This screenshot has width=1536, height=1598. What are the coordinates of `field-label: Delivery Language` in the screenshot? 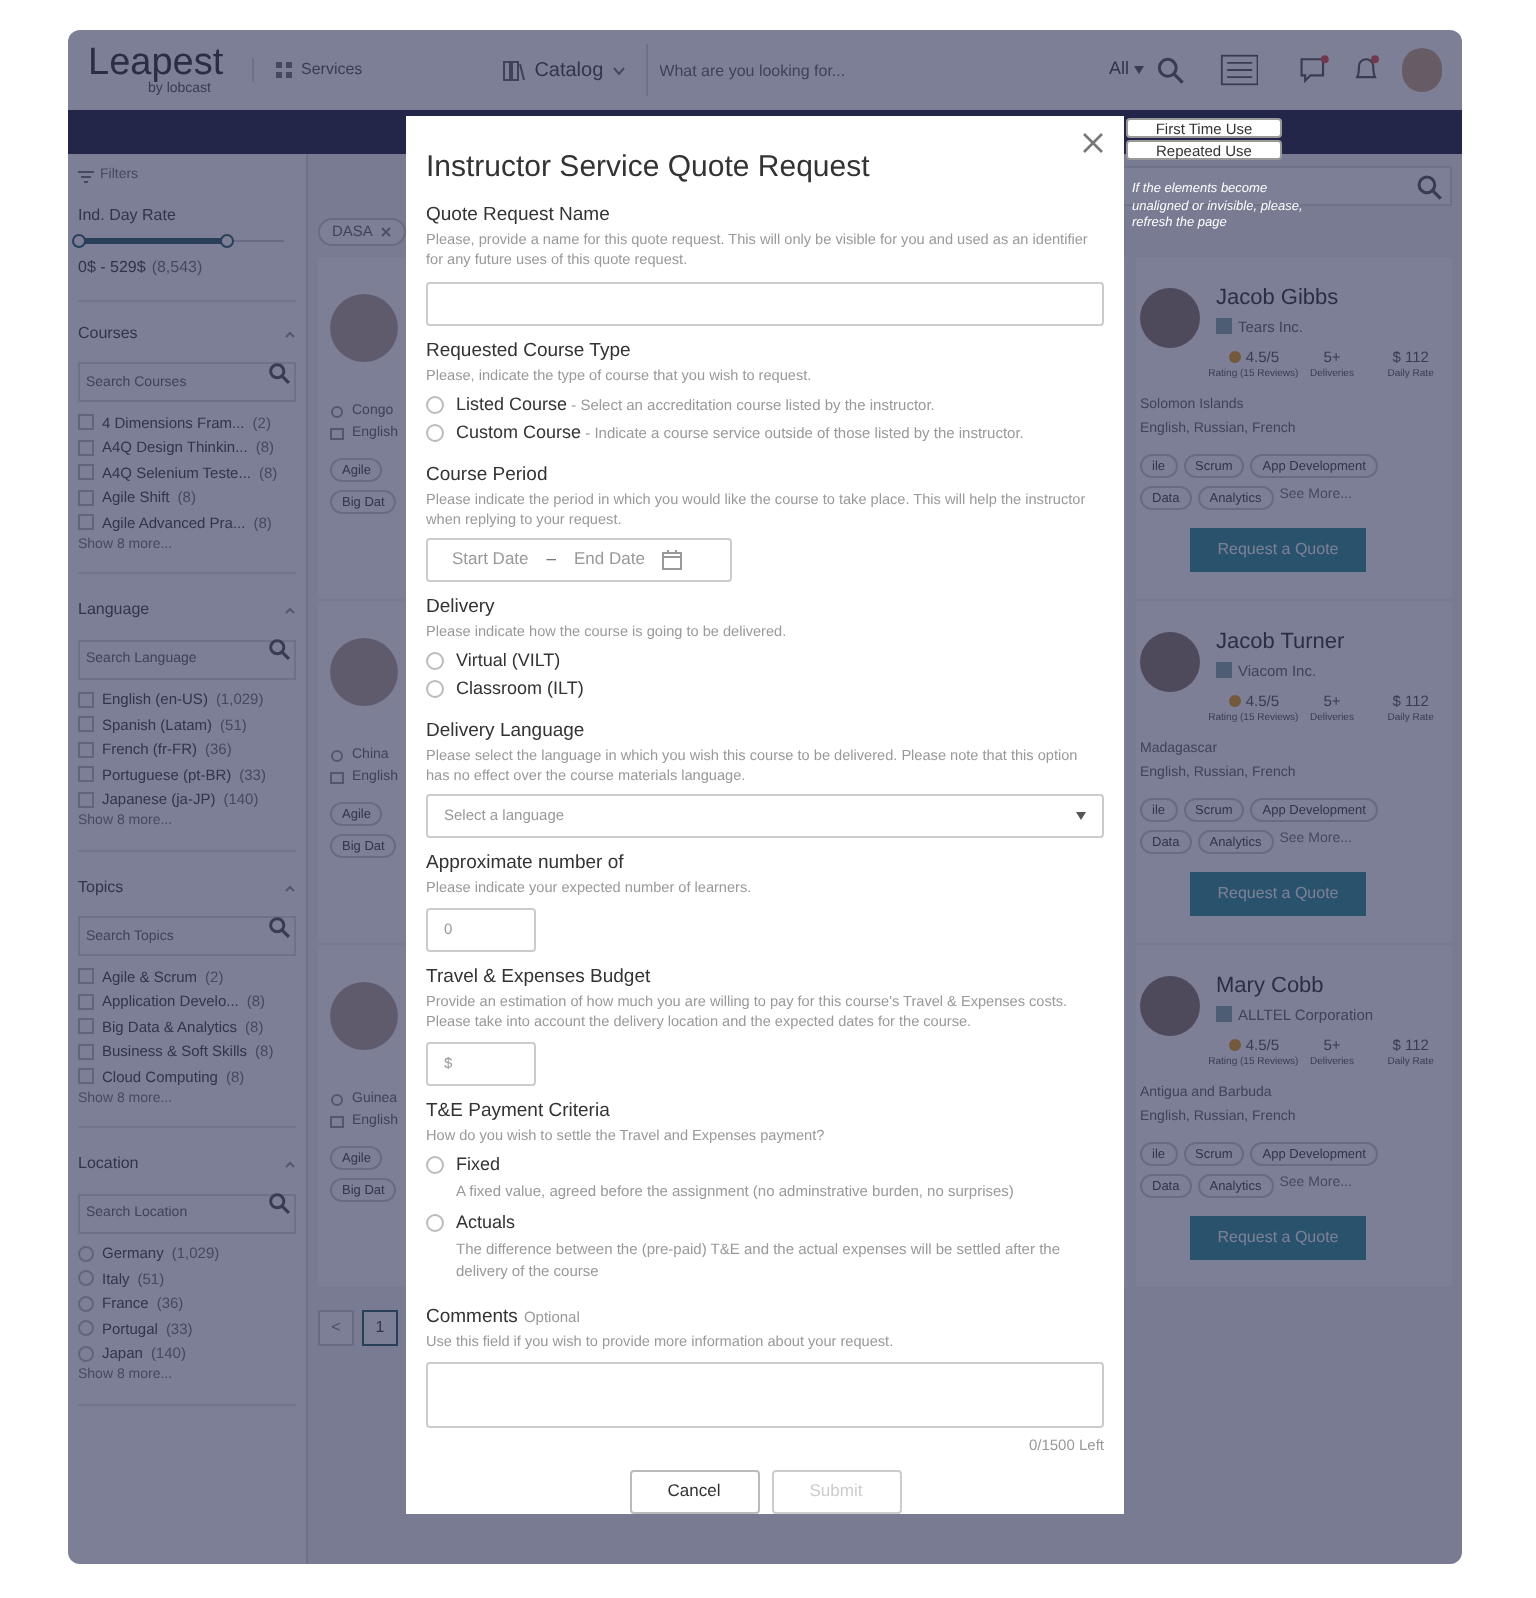 It's located at (505, 731).